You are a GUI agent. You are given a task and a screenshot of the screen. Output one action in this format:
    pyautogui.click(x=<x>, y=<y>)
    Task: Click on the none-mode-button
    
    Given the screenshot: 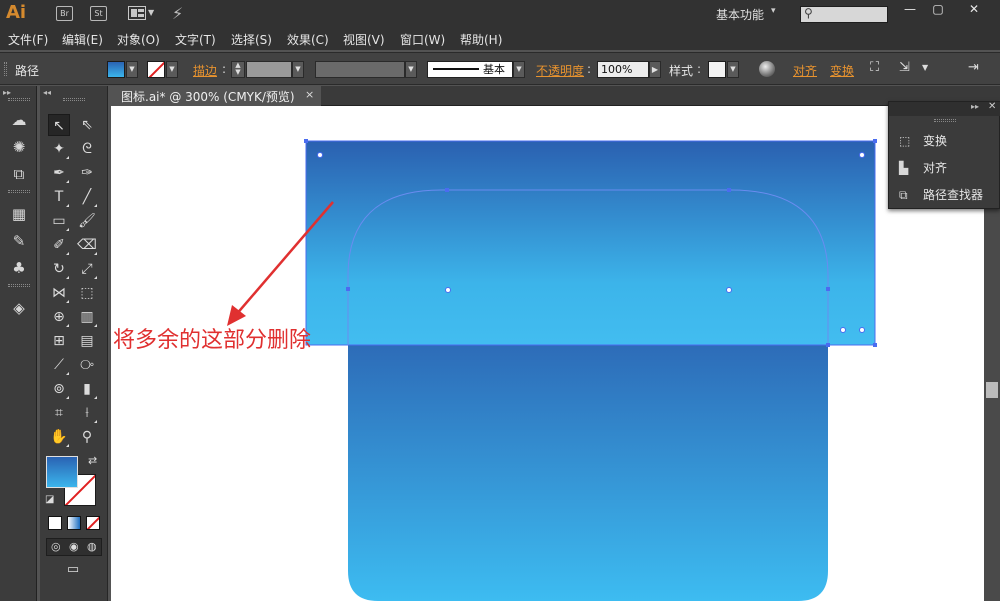 What is the action you would take?
    pyautogui.click(x=93, y=523)
    